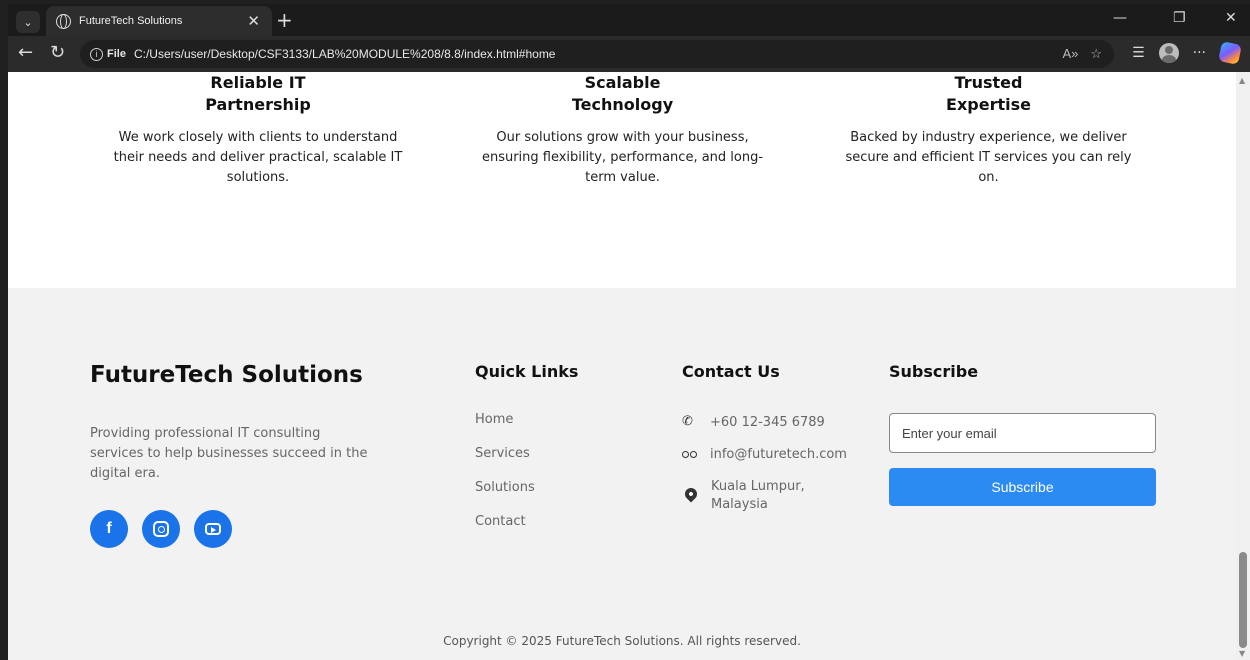 This screenshot has width=1250, height=660. I want to click on footer-link-home: Home, so click(505, 429).